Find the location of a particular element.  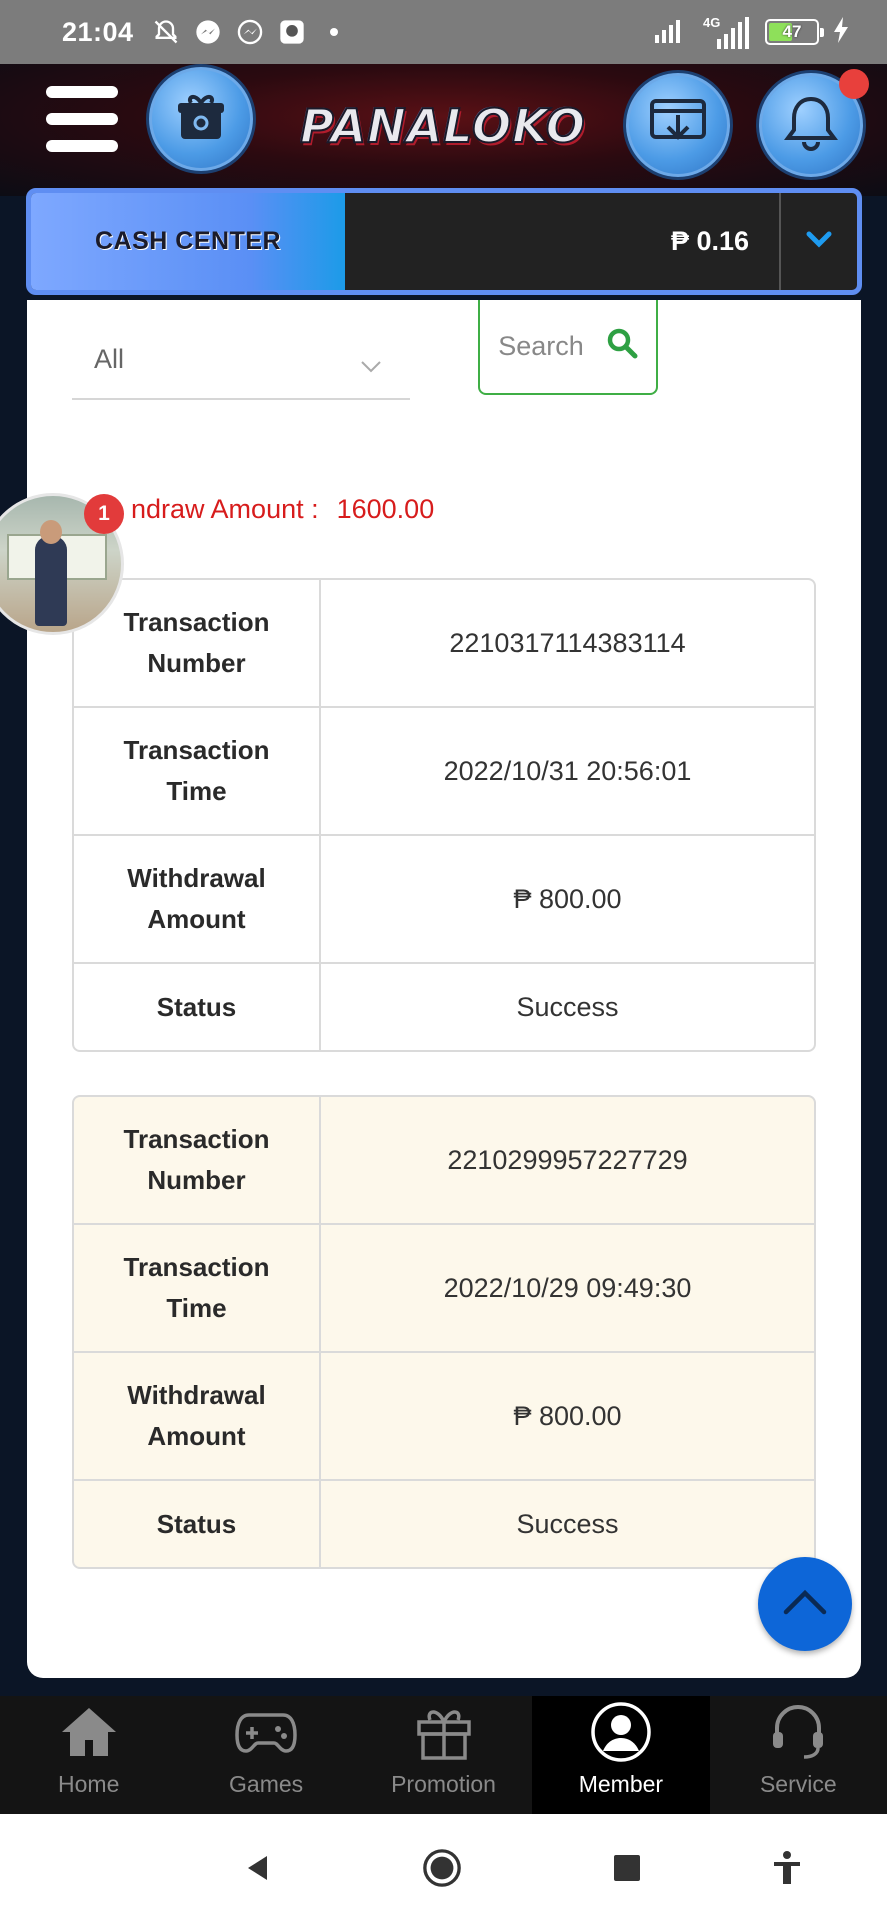

withdraw-total-value: 1600.00 is located at coordinates (385, 509).